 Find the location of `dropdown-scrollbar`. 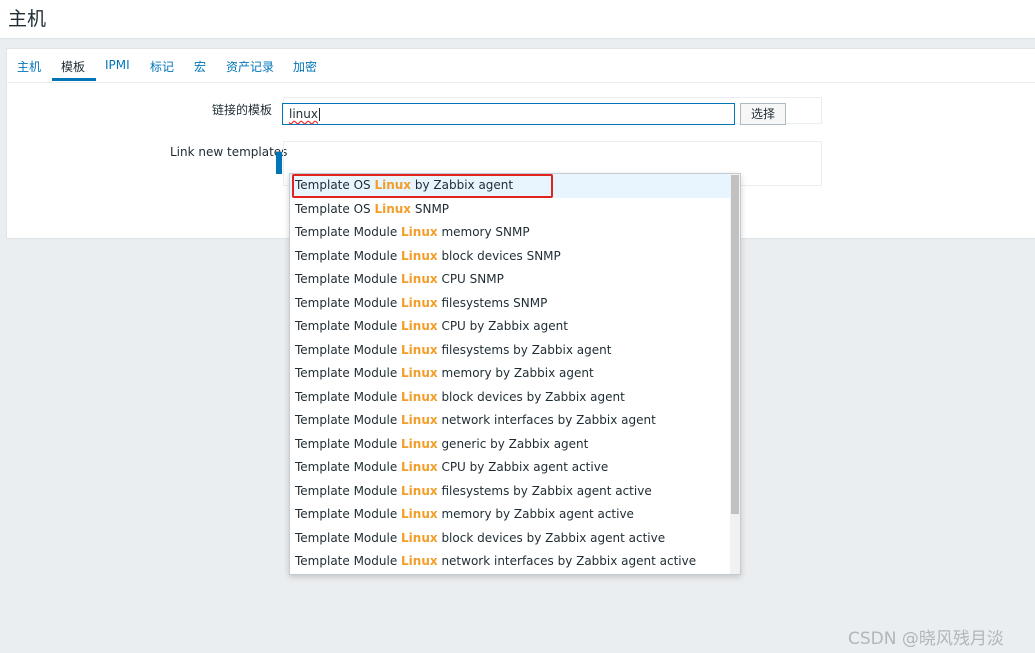

dropdown-scrollbar is located at coordinates (735, 374).